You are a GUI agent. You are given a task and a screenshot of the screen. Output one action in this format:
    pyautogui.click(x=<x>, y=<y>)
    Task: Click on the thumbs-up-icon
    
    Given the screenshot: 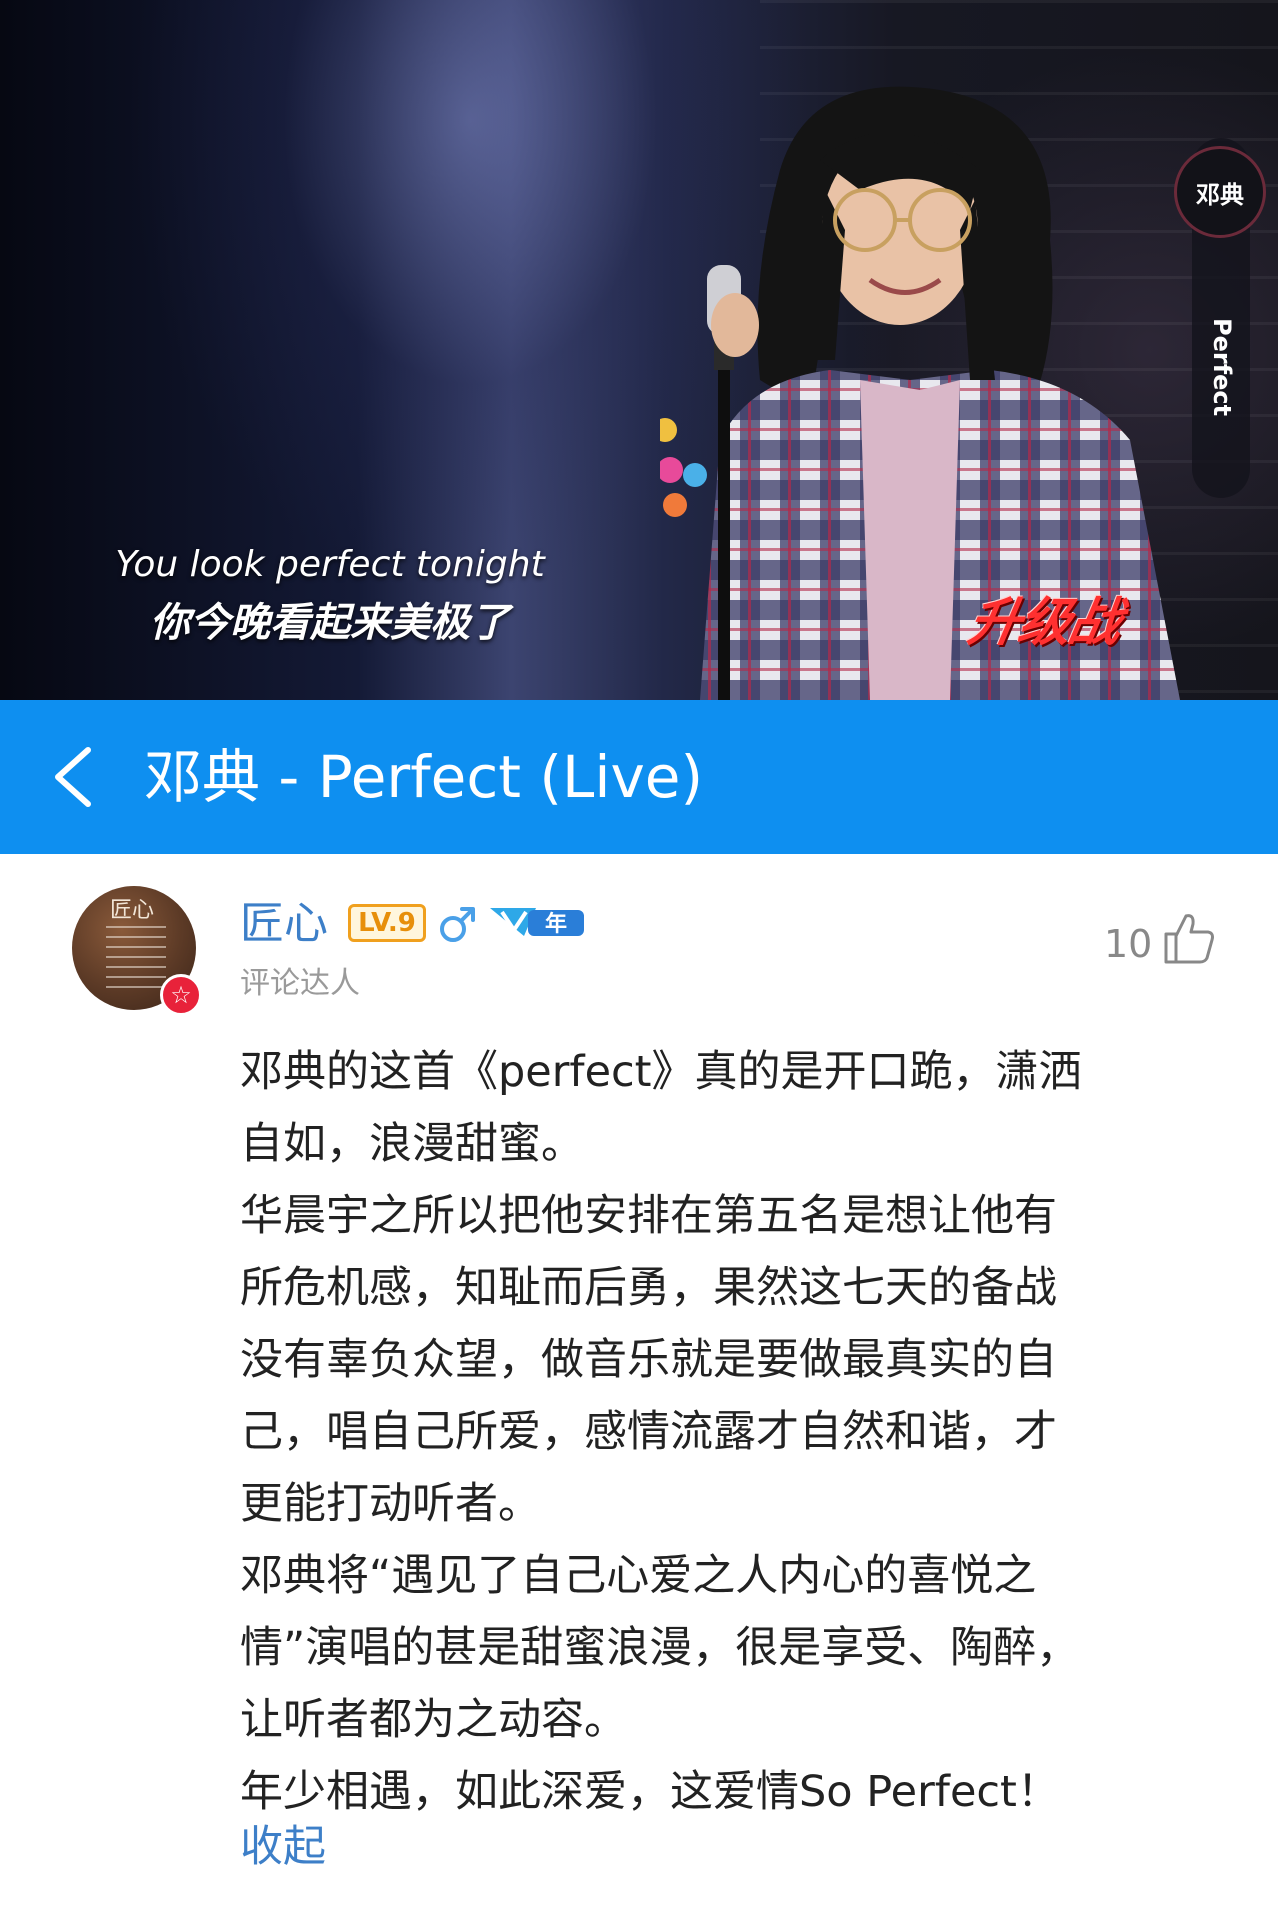 What is the action you would take?
    pyautogui.click(x=1188, y=938)
    